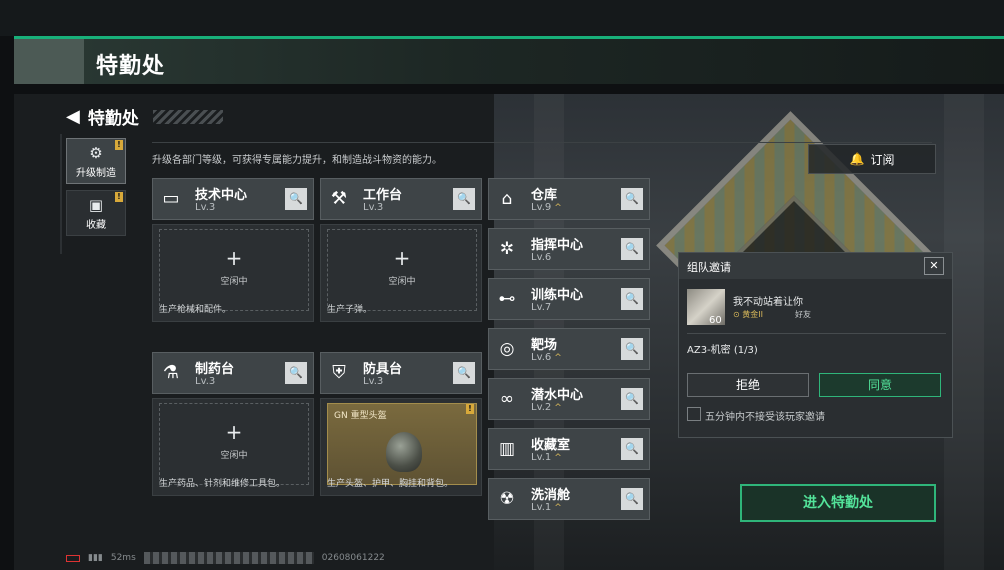  Describe the element at coordinates (113, 119) in the screenshot. I see `back-label: 特勤处` at that location.